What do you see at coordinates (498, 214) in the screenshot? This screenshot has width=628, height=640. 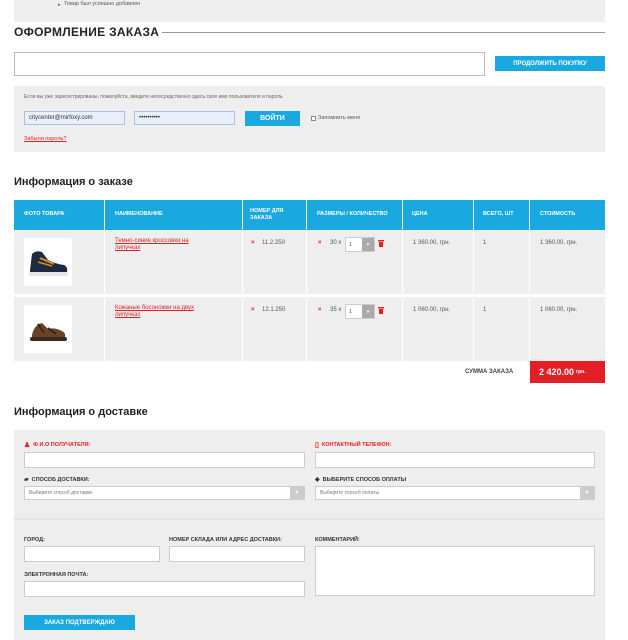 I see `col-count: ВСЕГО, ШТ` at bounding box center [498, 214].